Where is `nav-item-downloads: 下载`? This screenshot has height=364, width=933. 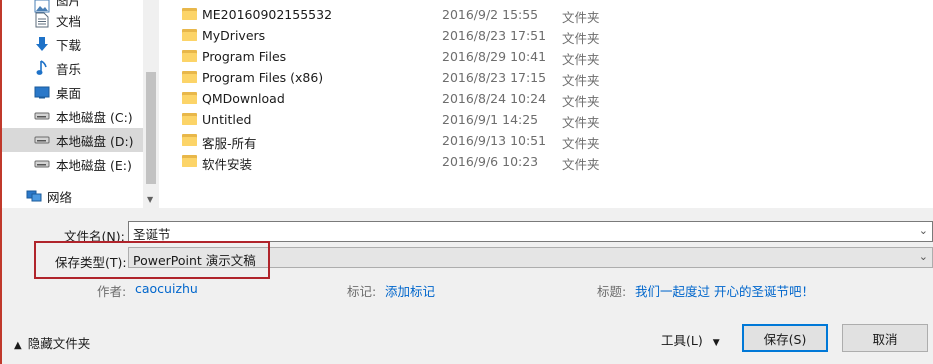
nav-item-downloads: 下载 is located at coordinates (72, 44).